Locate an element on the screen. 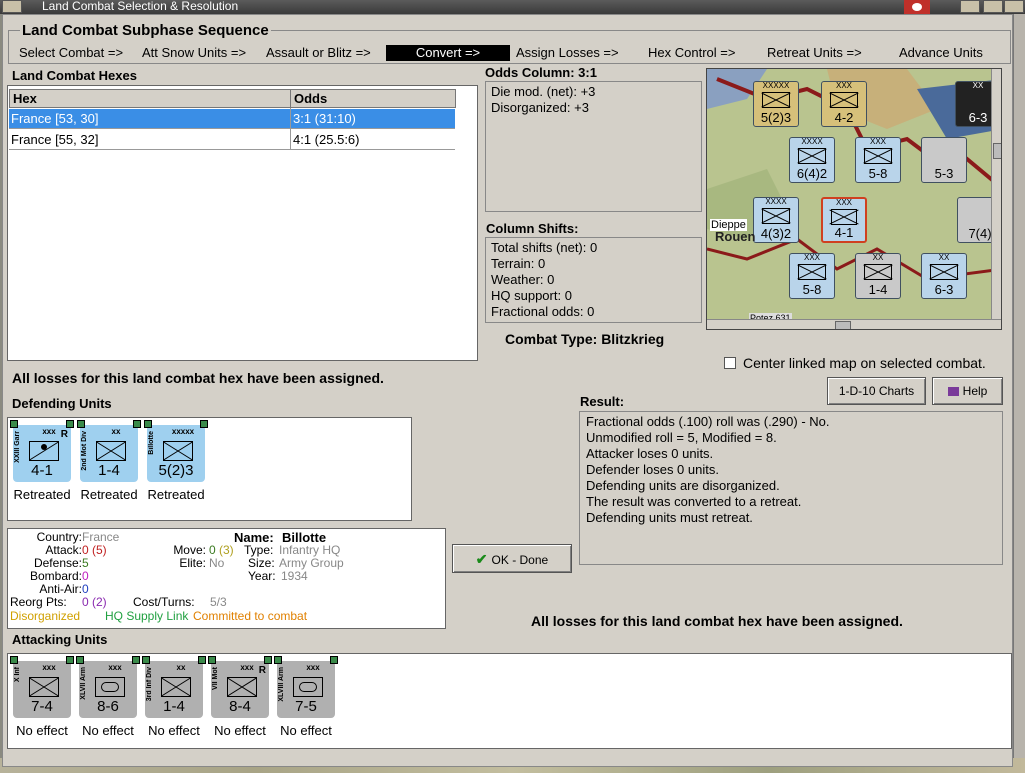 Image resolution: width=1025 pixels, height=773 pixels. year-value: 1934 is located at coordinates (294, 576).